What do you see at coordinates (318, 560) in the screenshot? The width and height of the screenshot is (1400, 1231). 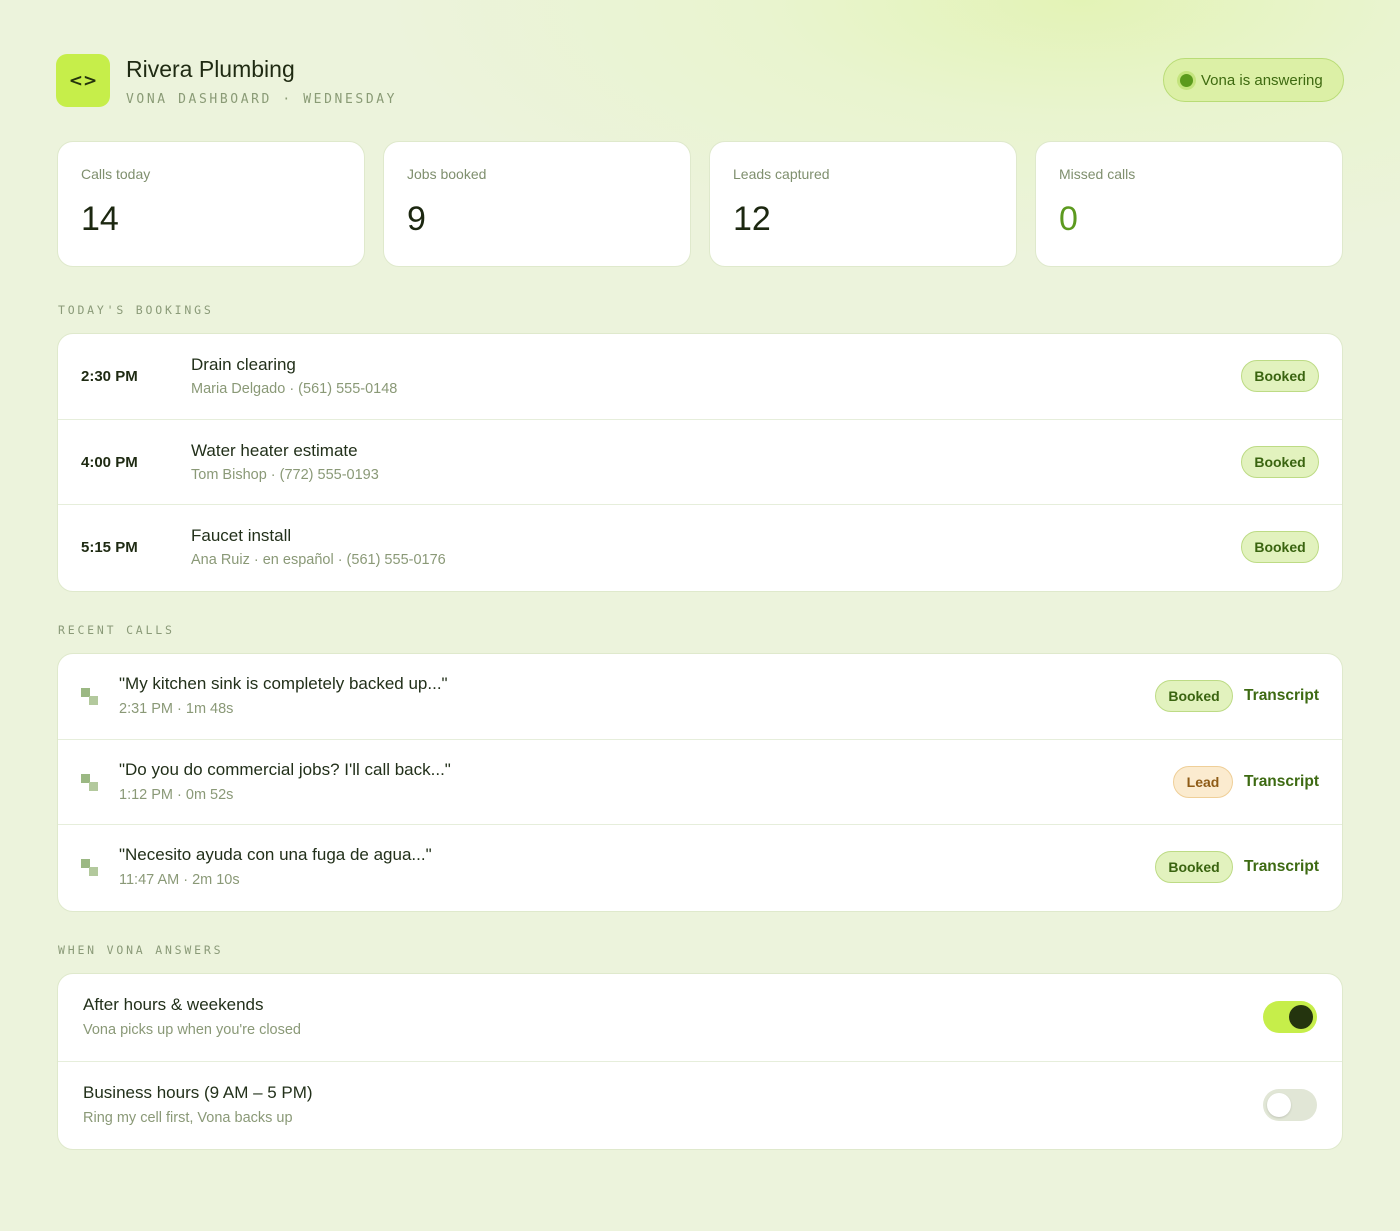 I see `booking-detail: Ana Ruiz · en español · (561) 555-0176` at bounding box center [318, 560].